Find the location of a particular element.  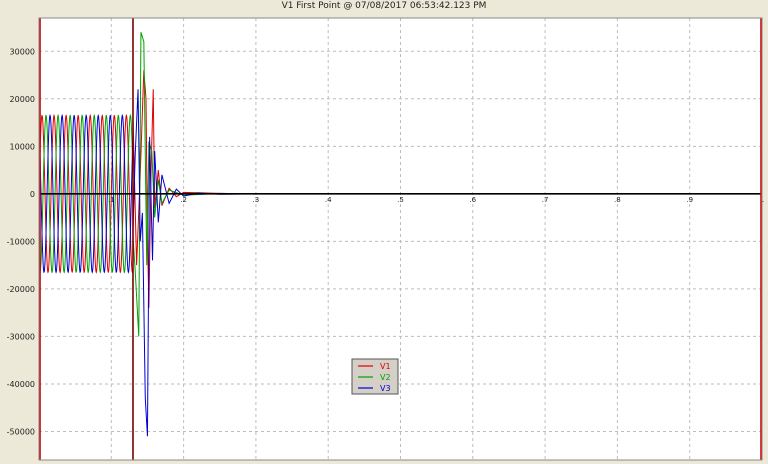

legend-label-v1: V1 is located at coordinates (385, 366).